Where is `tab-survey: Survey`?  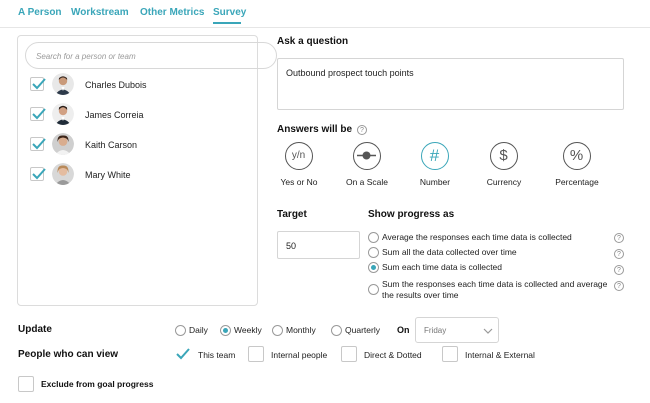
tab-survey: Survey is located at coordinates (229, 12).